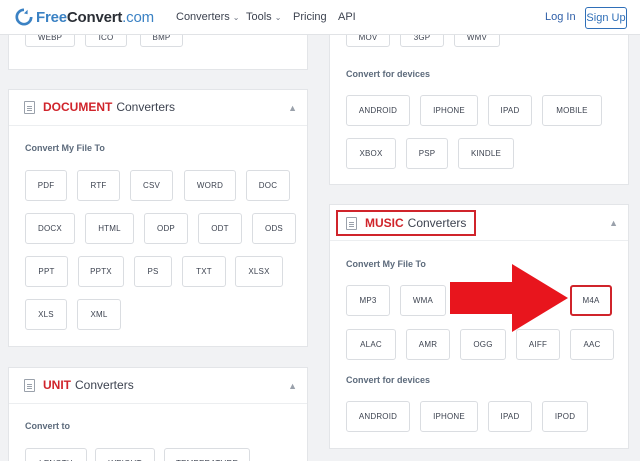 This screenshot has height=461, width=640. I want to click on format-button-pdf: PDF, so click(46, 185).